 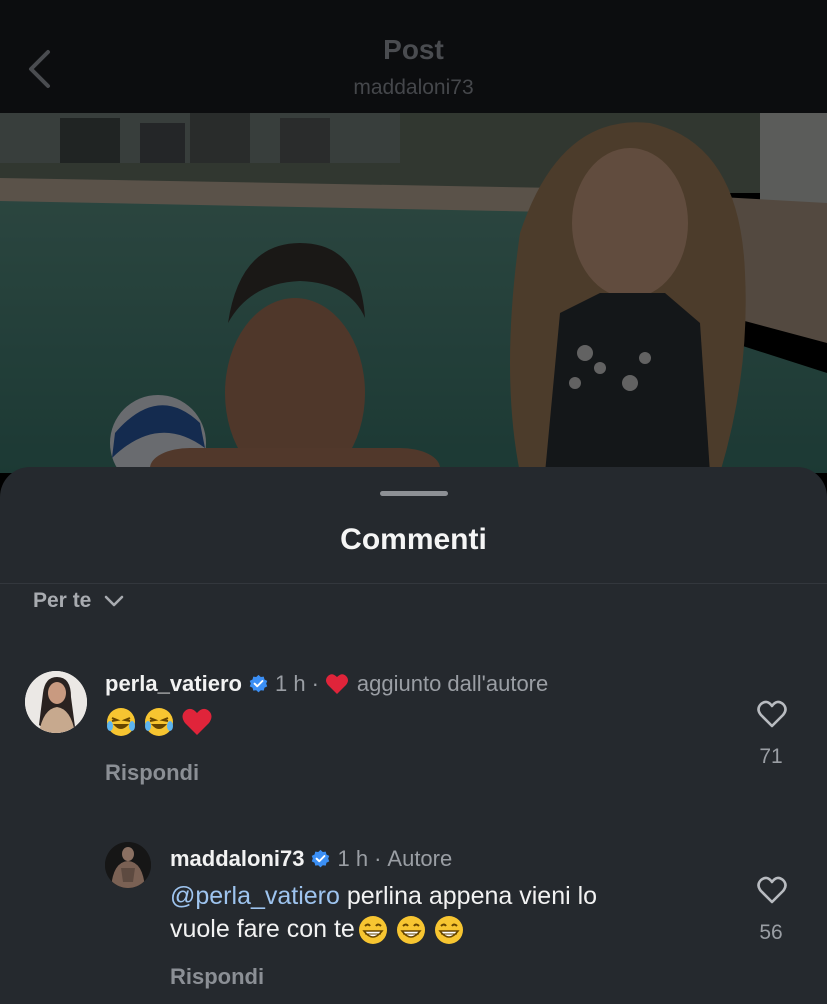 I want to click on sort-label: Per te, so click(x=62, y=600).